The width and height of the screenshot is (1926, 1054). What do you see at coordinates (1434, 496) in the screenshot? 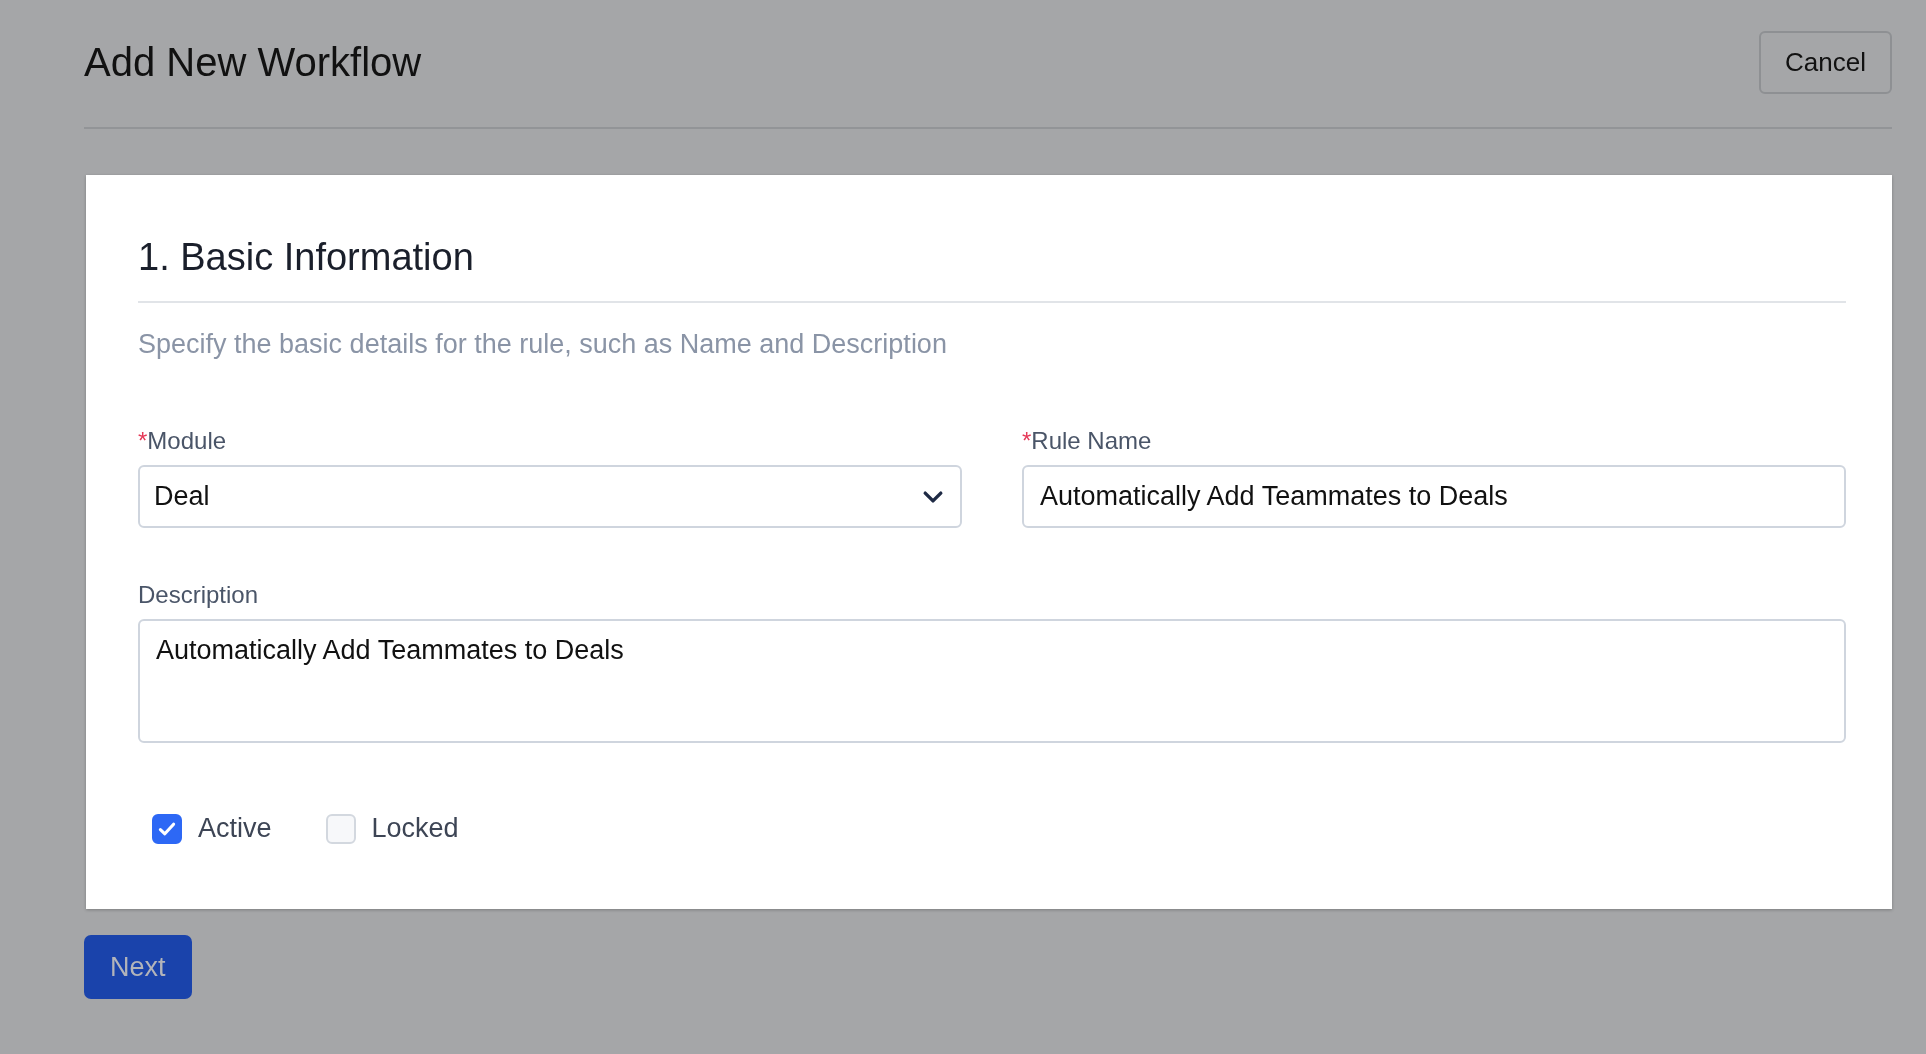
I see `text-input: Automatically Add Teammates to Deals` at bounding box center [1434, 496].